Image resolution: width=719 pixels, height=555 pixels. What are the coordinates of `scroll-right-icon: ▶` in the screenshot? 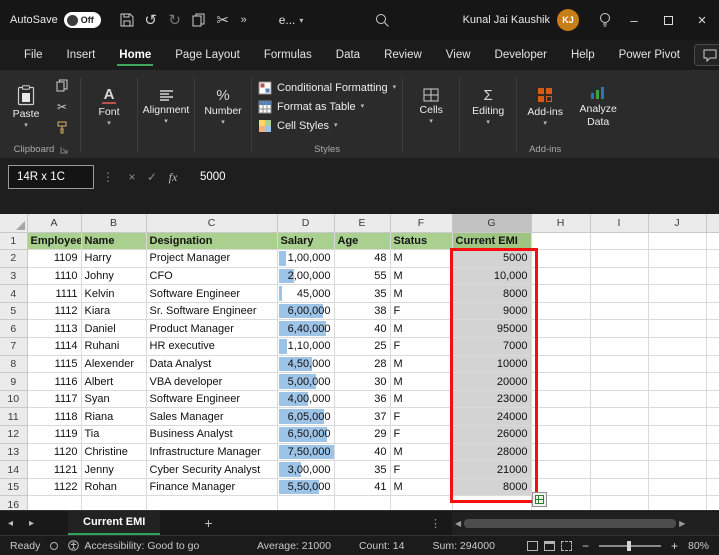 It's located at (682, 523).